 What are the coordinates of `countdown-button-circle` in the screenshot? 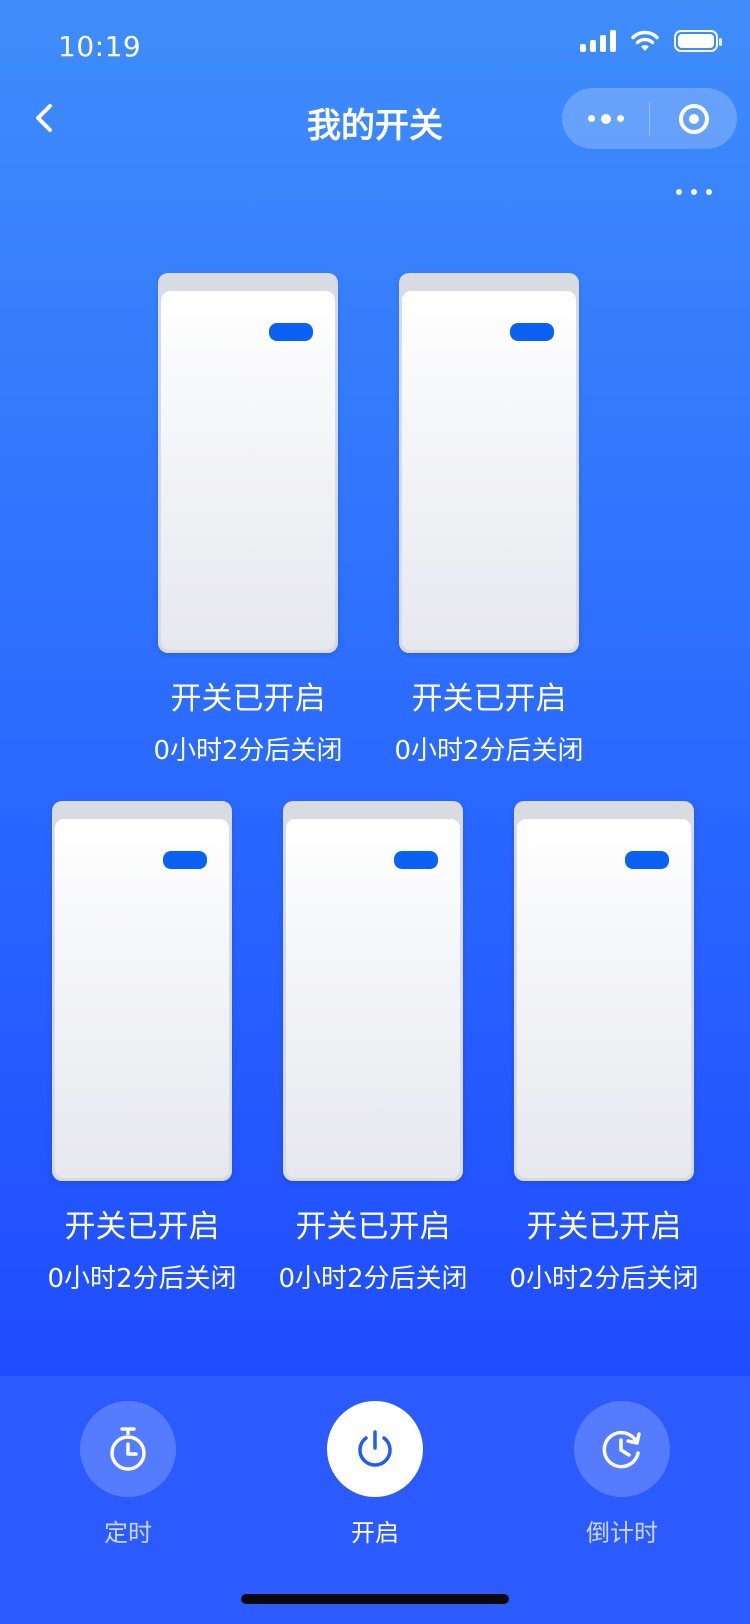 It's located at (622, 1449).